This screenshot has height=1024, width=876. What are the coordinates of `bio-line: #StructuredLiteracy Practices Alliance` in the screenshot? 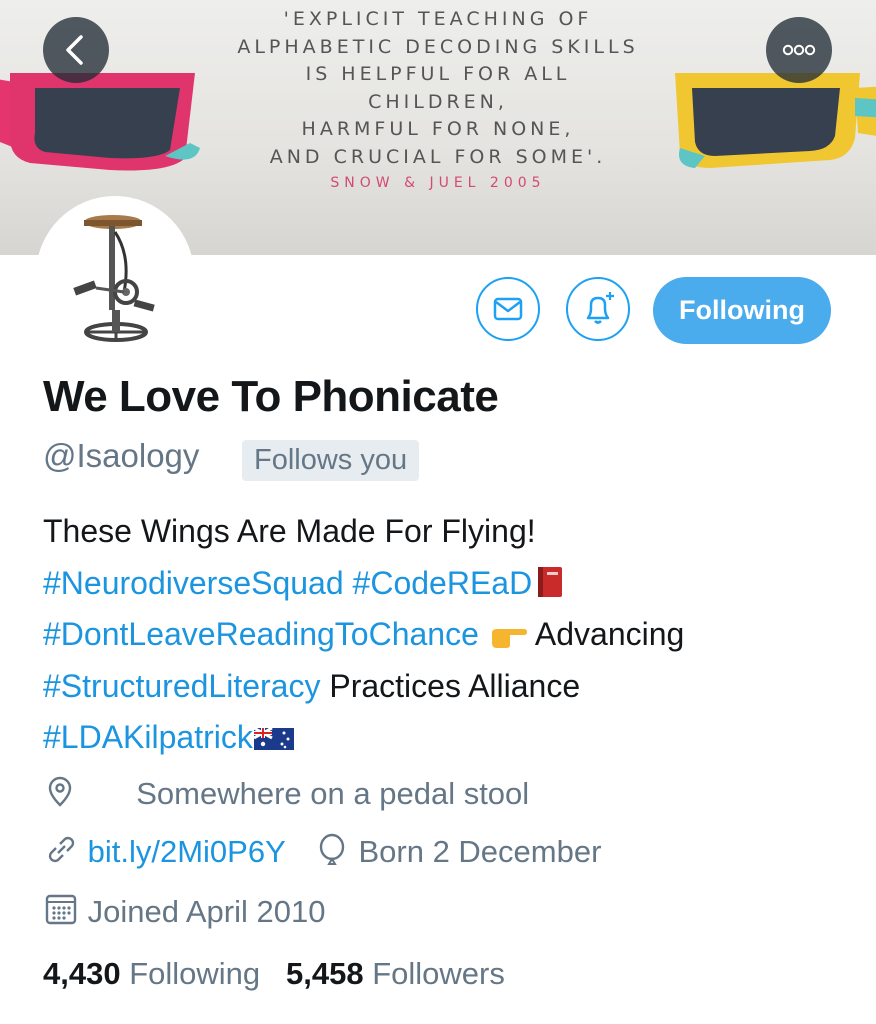 It's located at (453, 687).